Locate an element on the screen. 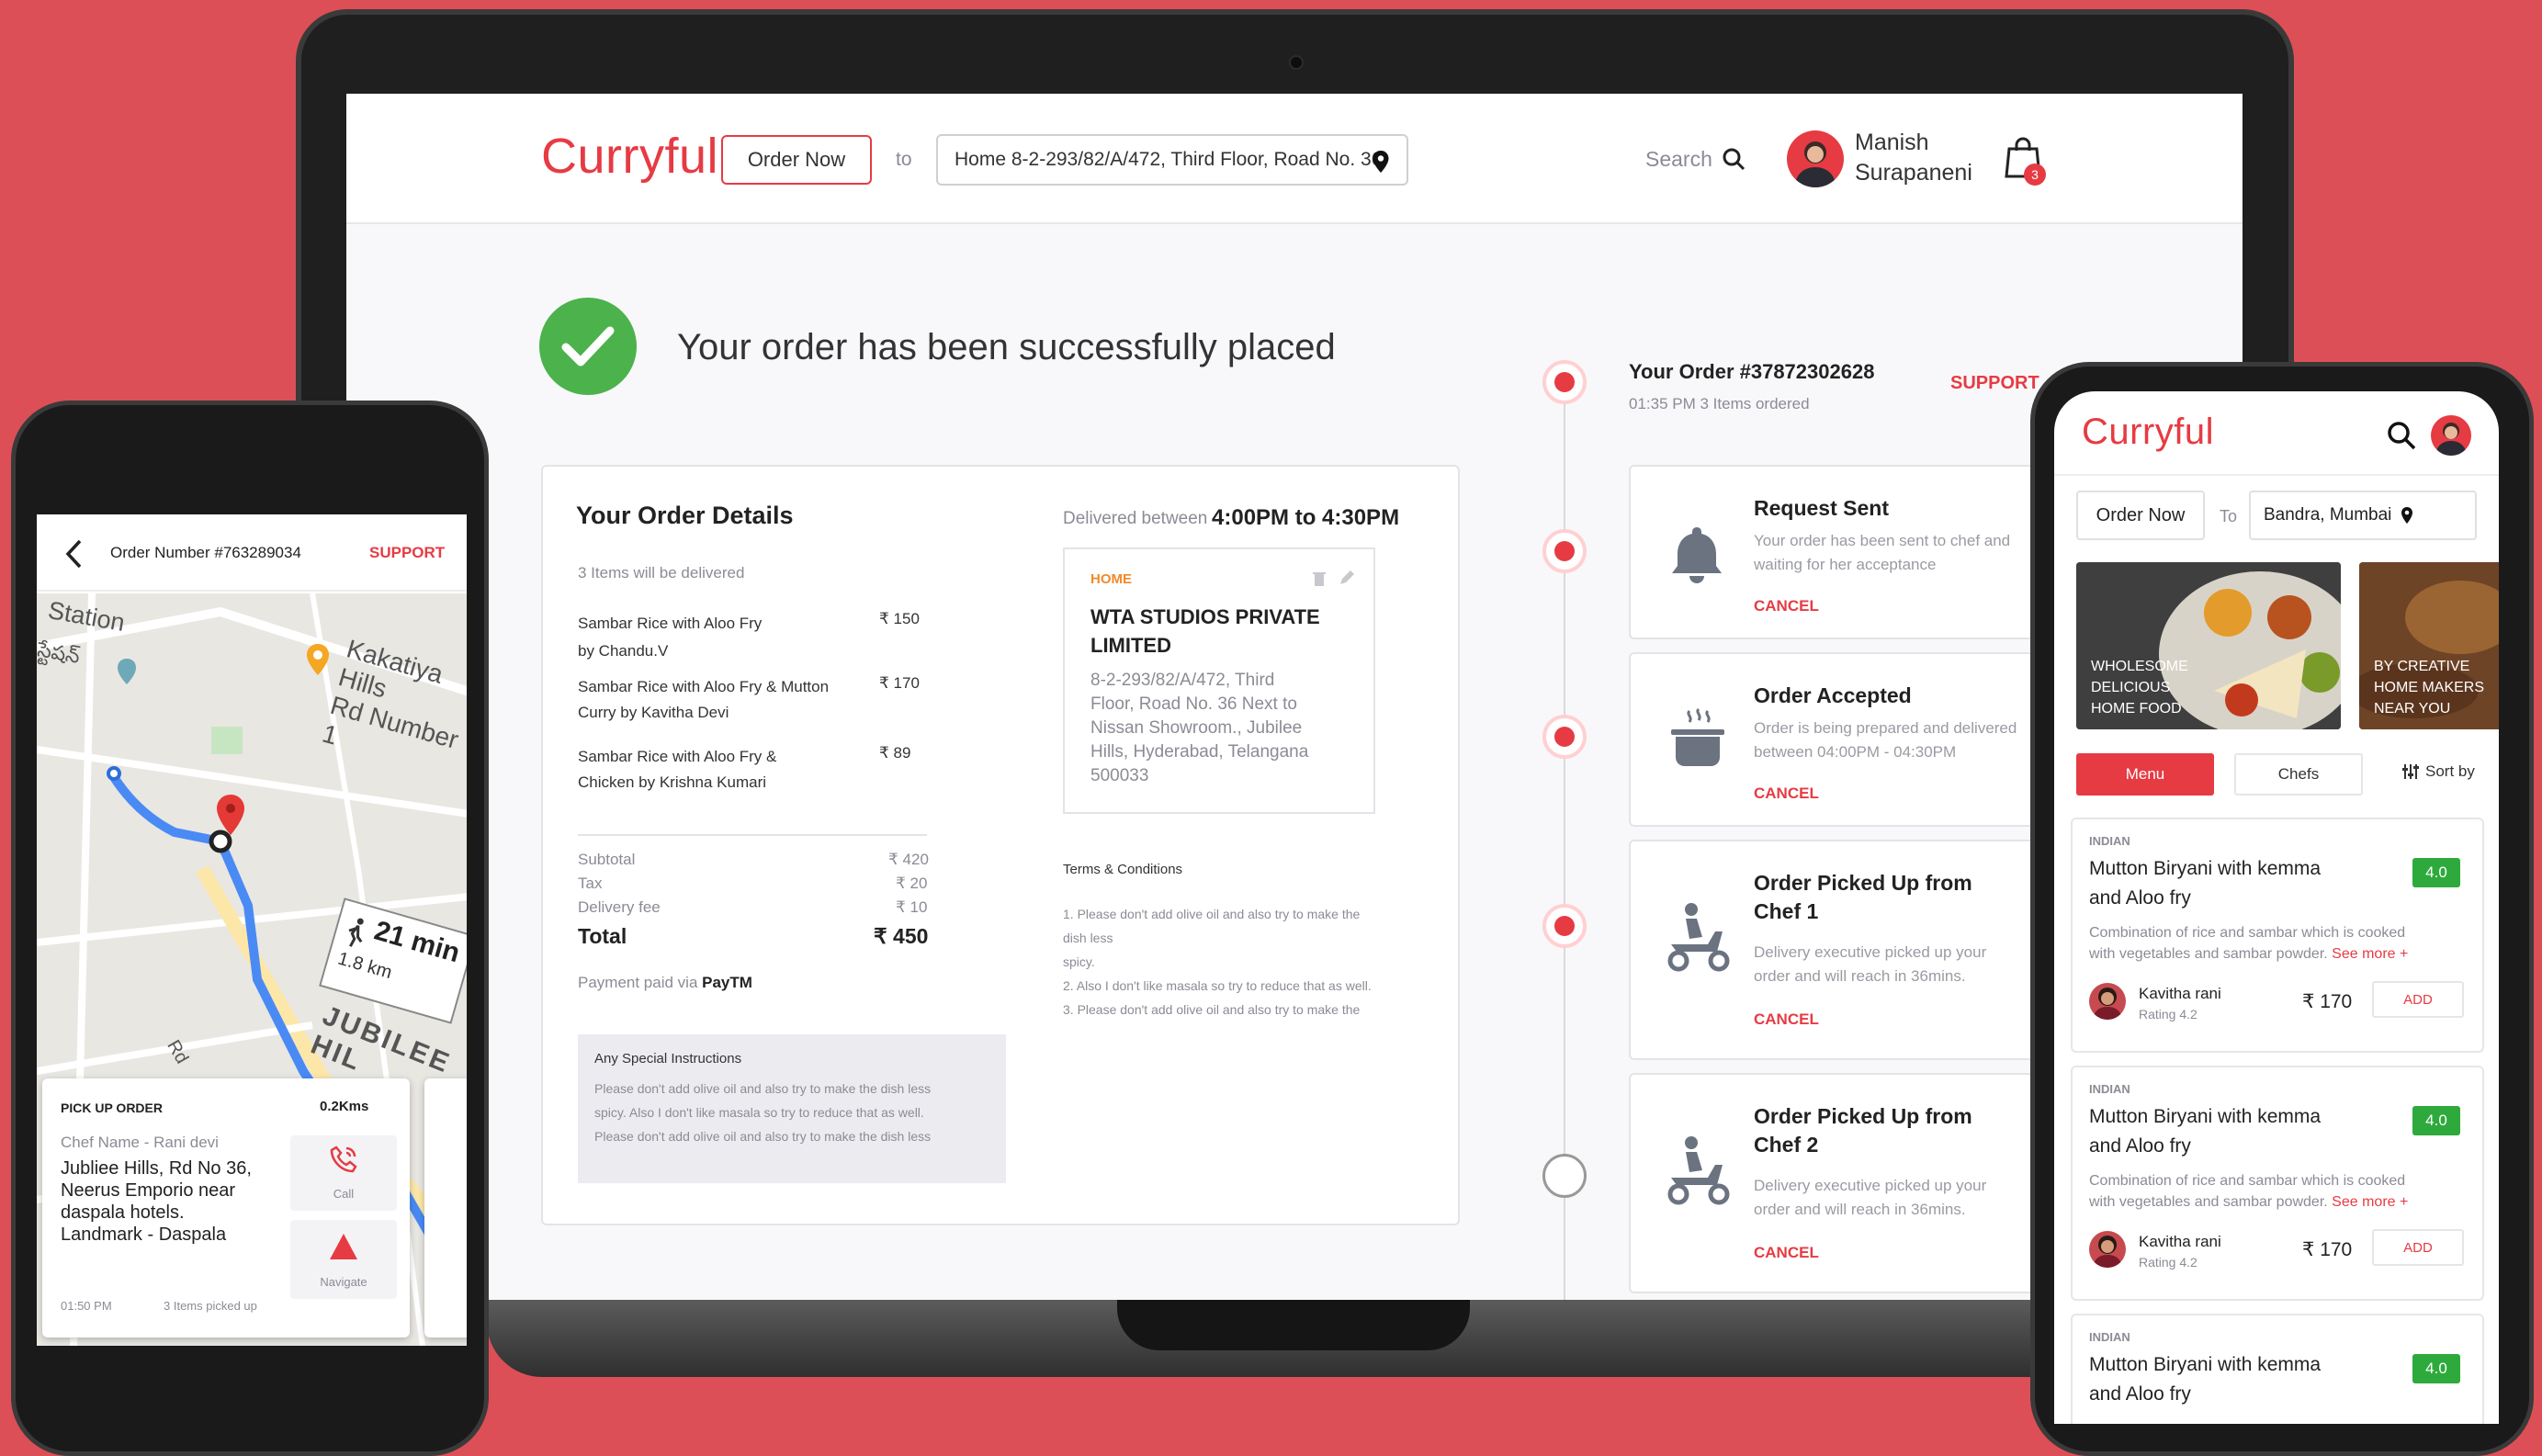 This screenshot has height=1456, width=2542. location-field: Bandra, Mumbai is located at coordinates (2363, 515).